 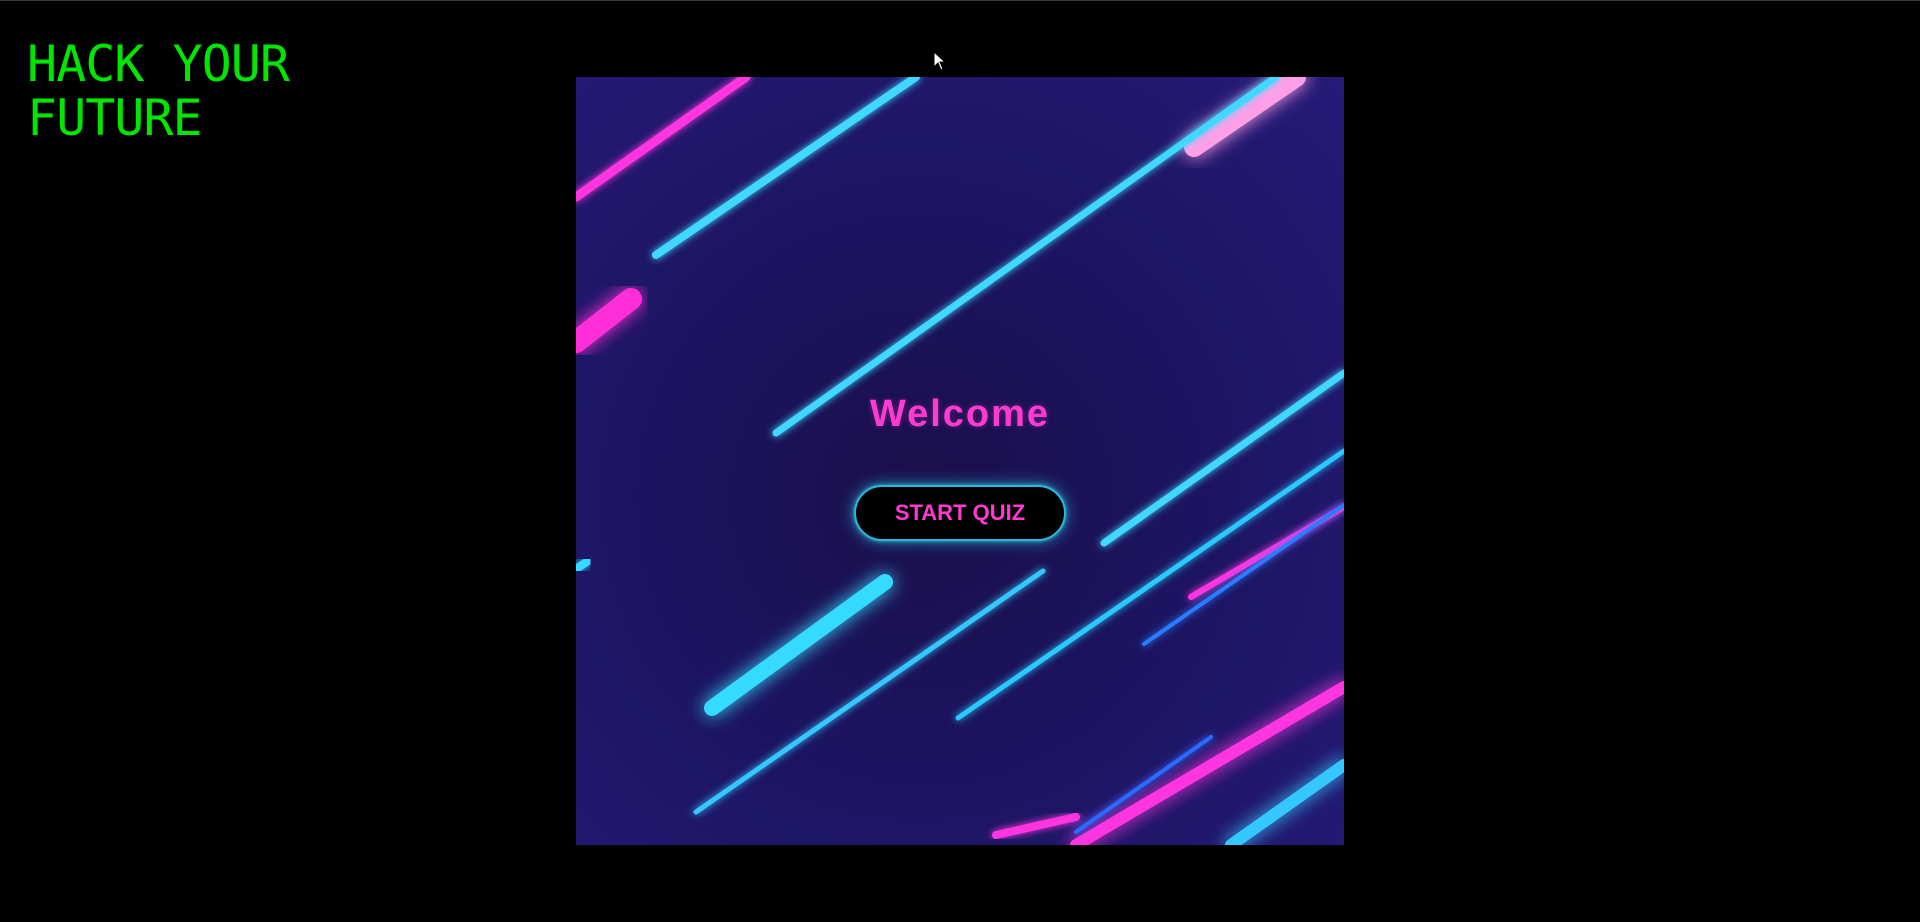 What do you see at coordinates (158, 91) in the screenshot?
I see `site-logo: HACK YOUR FUTURE` at bounding box center [158, 91].